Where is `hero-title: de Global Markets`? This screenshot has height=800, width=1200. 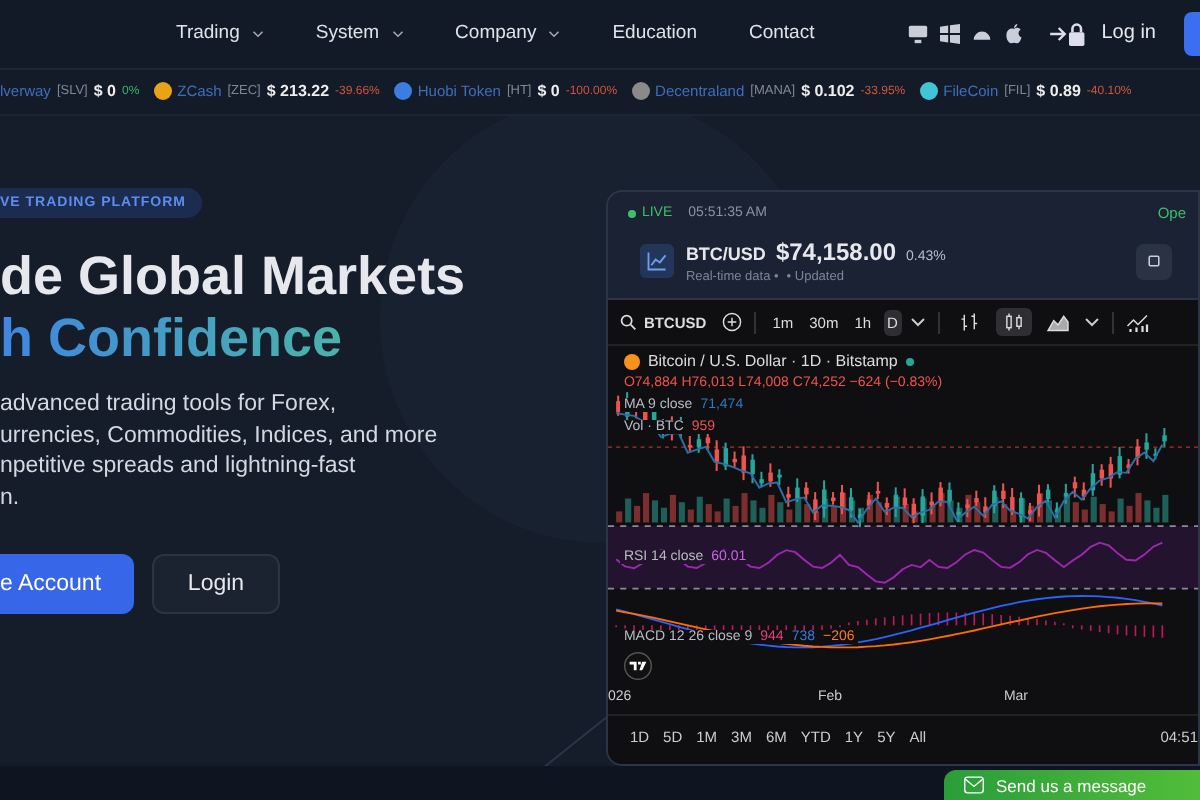 hero-title: de Global Markets is located at coordinates (233, 277).